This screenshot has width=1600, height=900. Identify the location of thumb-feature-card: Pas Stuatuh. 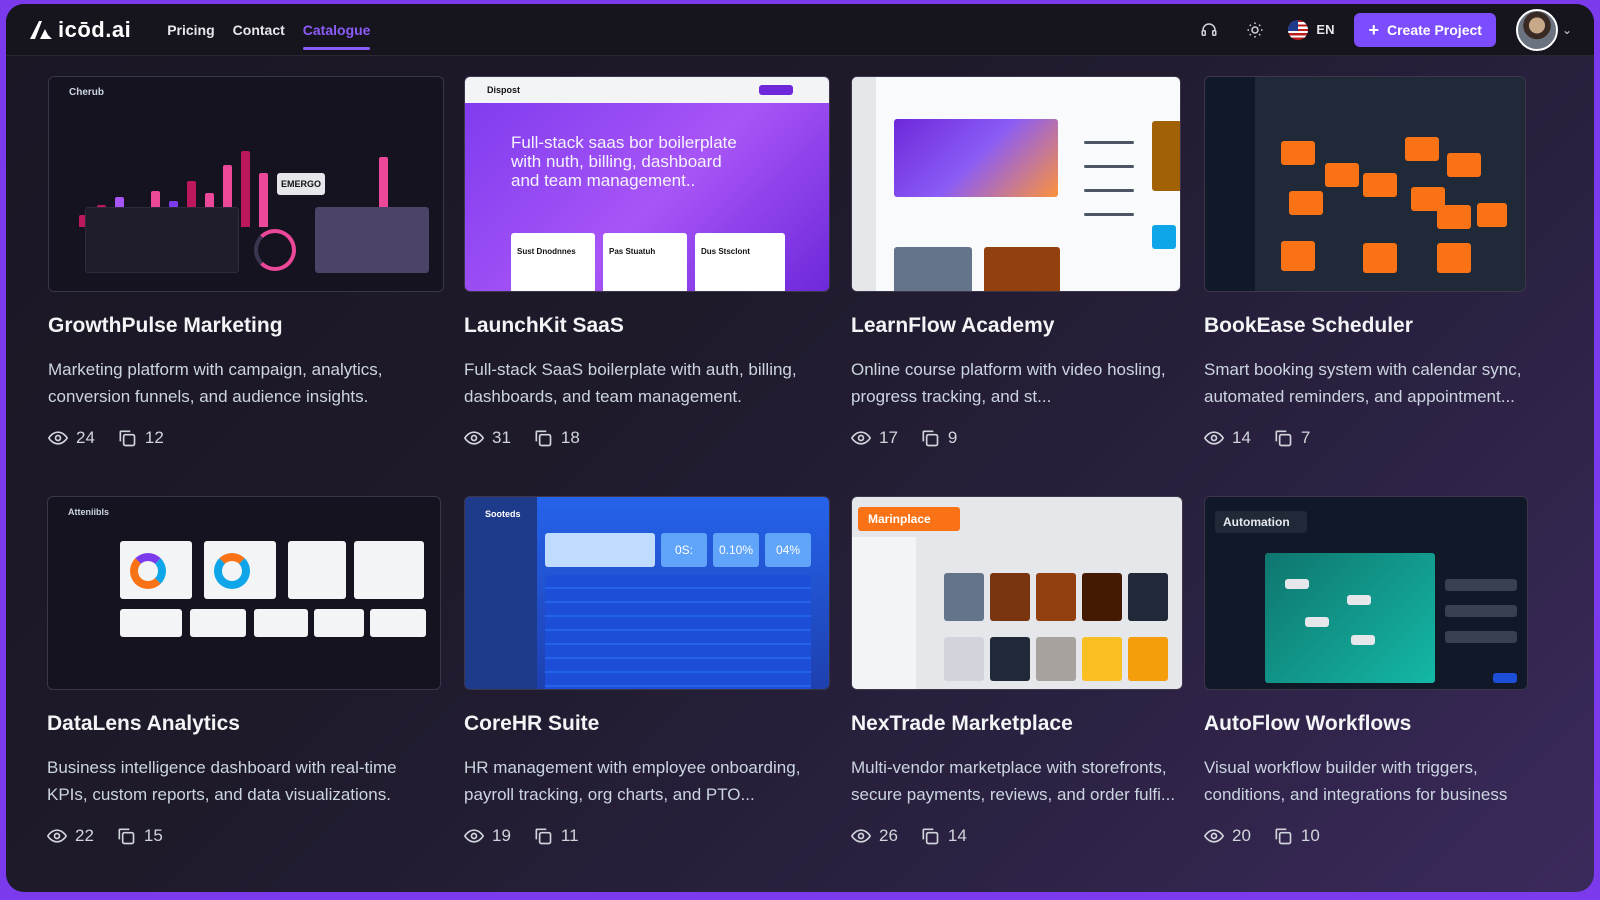
(645, 262).